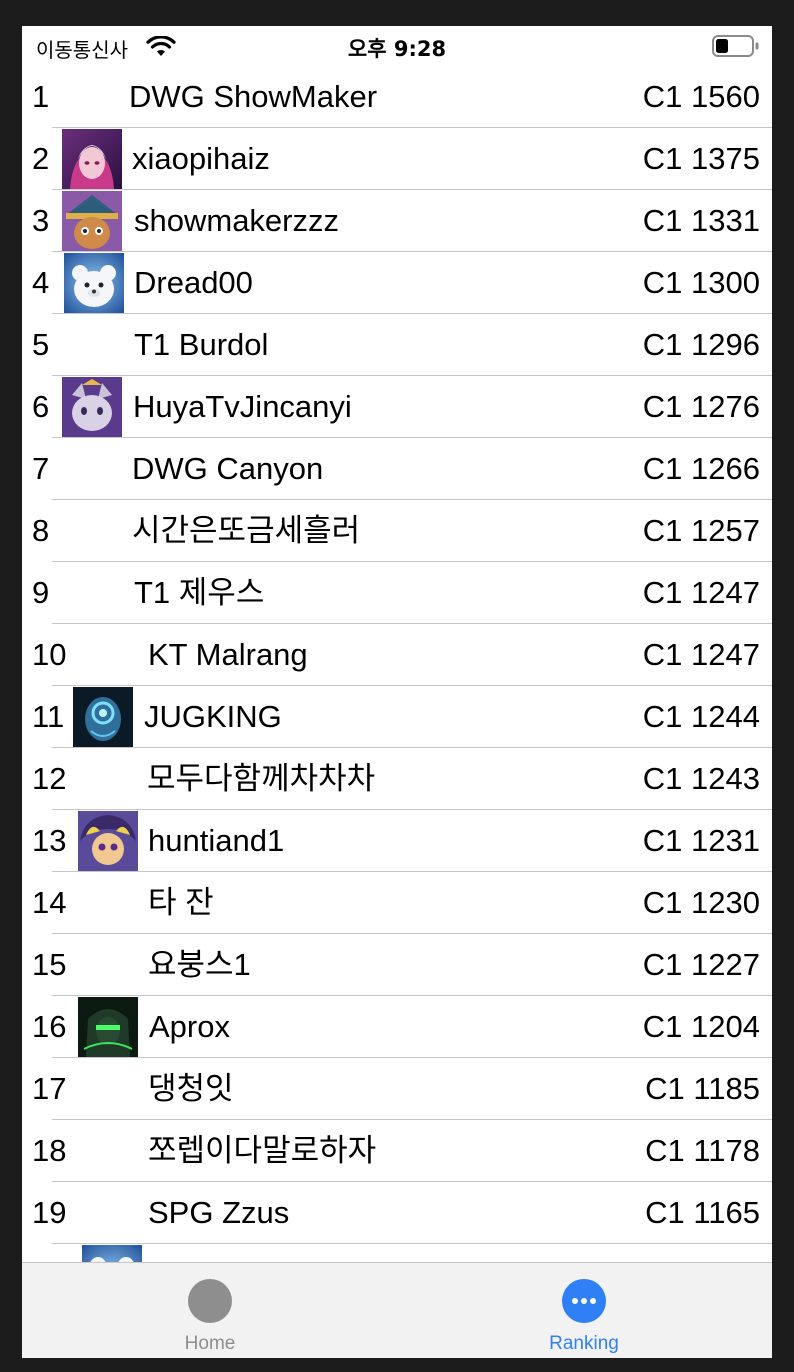 The image size is (794, 1372). What do you see at coordinates (701, 96) in the screenshot?
I see `player-score: C1 1560` at bounding box center [701, 96].